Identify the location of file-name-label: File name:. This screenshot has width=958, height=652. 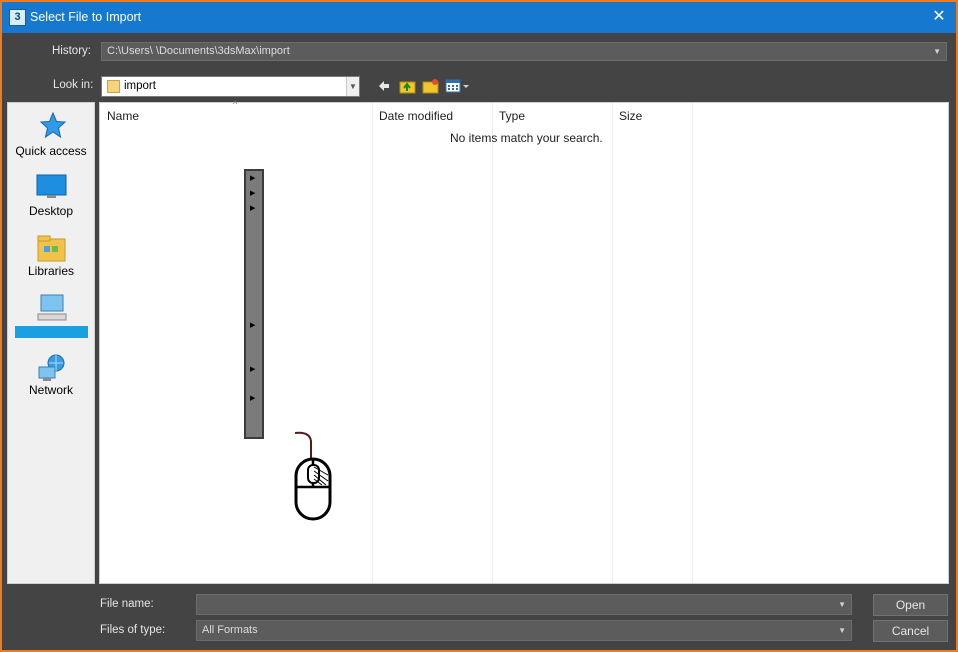
(127, 604).